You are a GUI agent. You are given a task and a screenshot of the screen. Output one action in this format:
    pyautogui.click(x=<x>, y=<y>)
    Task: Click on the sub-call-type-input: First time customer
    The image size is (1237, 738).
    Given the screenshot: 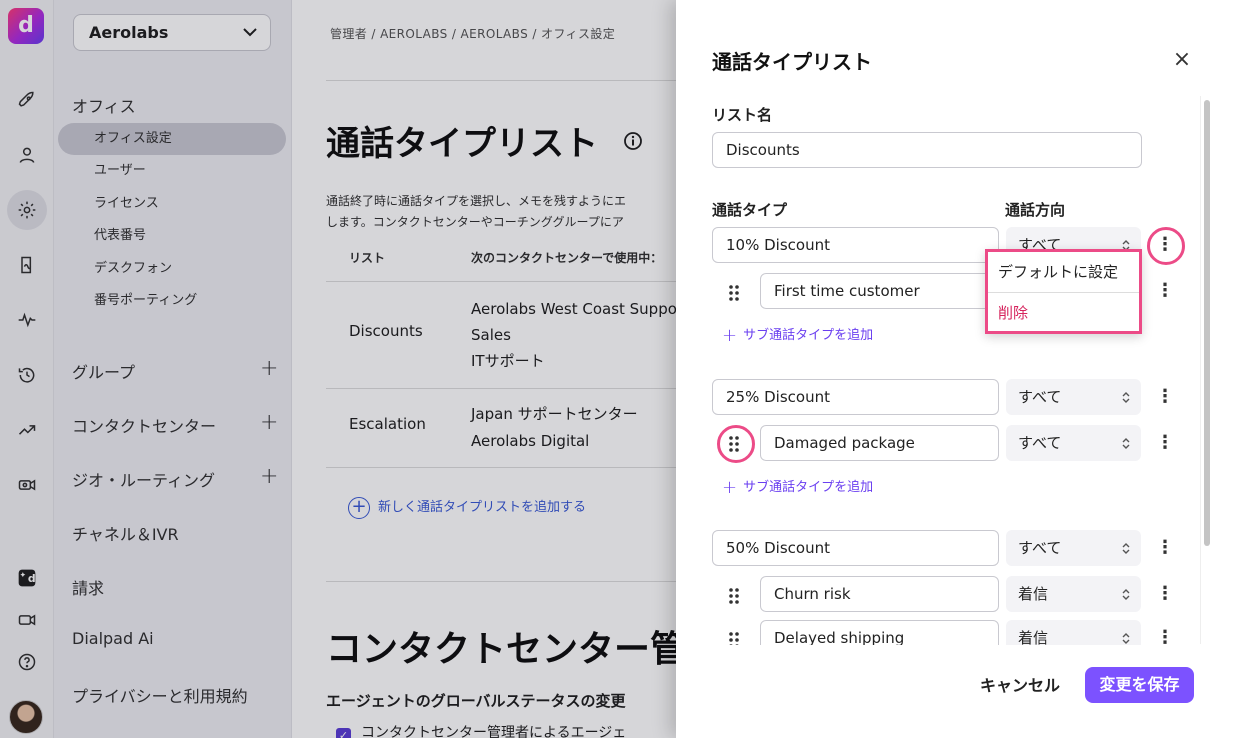 What is the action you would take?
    pyautogui.click(x=879, y=291)
    